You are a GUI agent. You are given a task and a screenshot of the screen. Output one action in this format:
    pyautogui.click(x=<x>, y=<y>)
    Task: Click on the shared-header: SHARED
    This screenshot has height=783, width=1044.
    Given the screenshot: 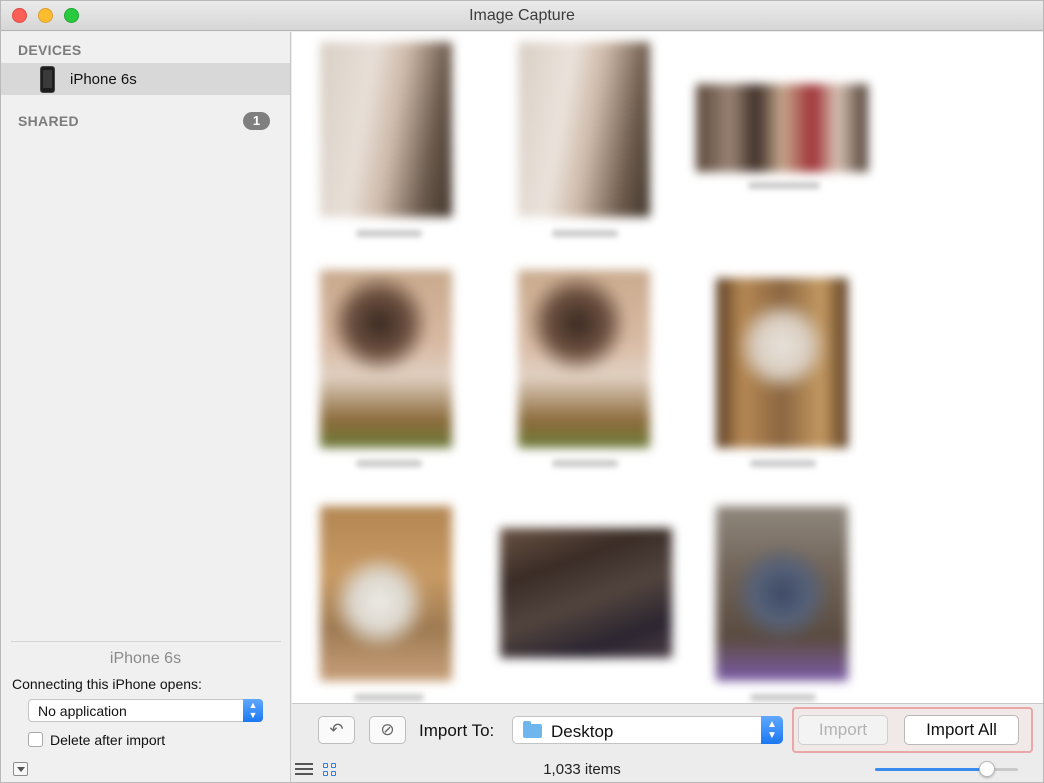 What is the action you would take?
    pyautogui.click(x=48, y=121)
    